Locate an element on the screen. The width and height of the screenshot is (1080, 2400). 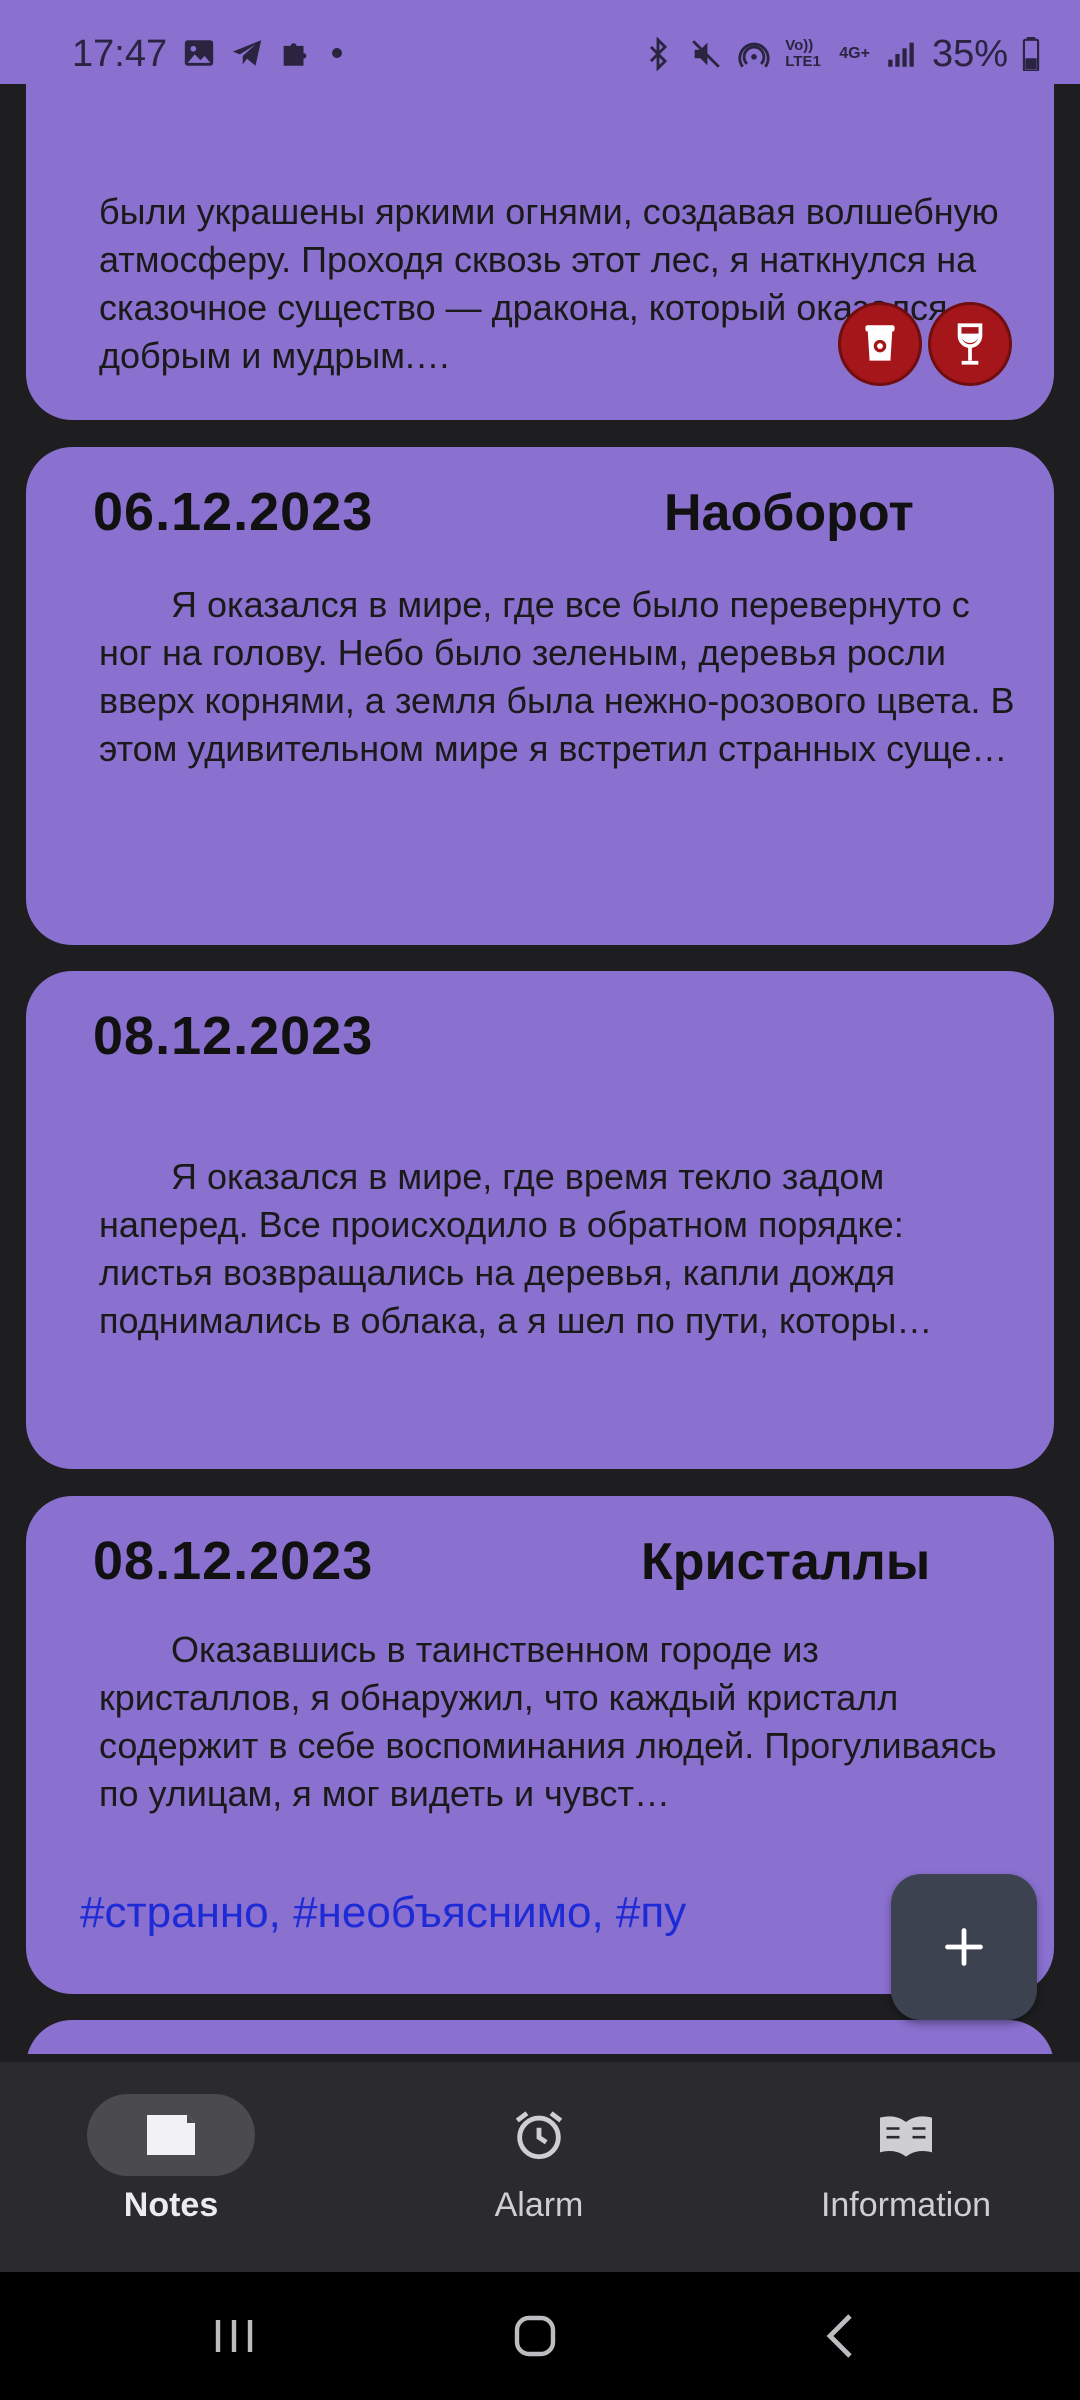
add-note-button is located at coordinates (964, 1947).